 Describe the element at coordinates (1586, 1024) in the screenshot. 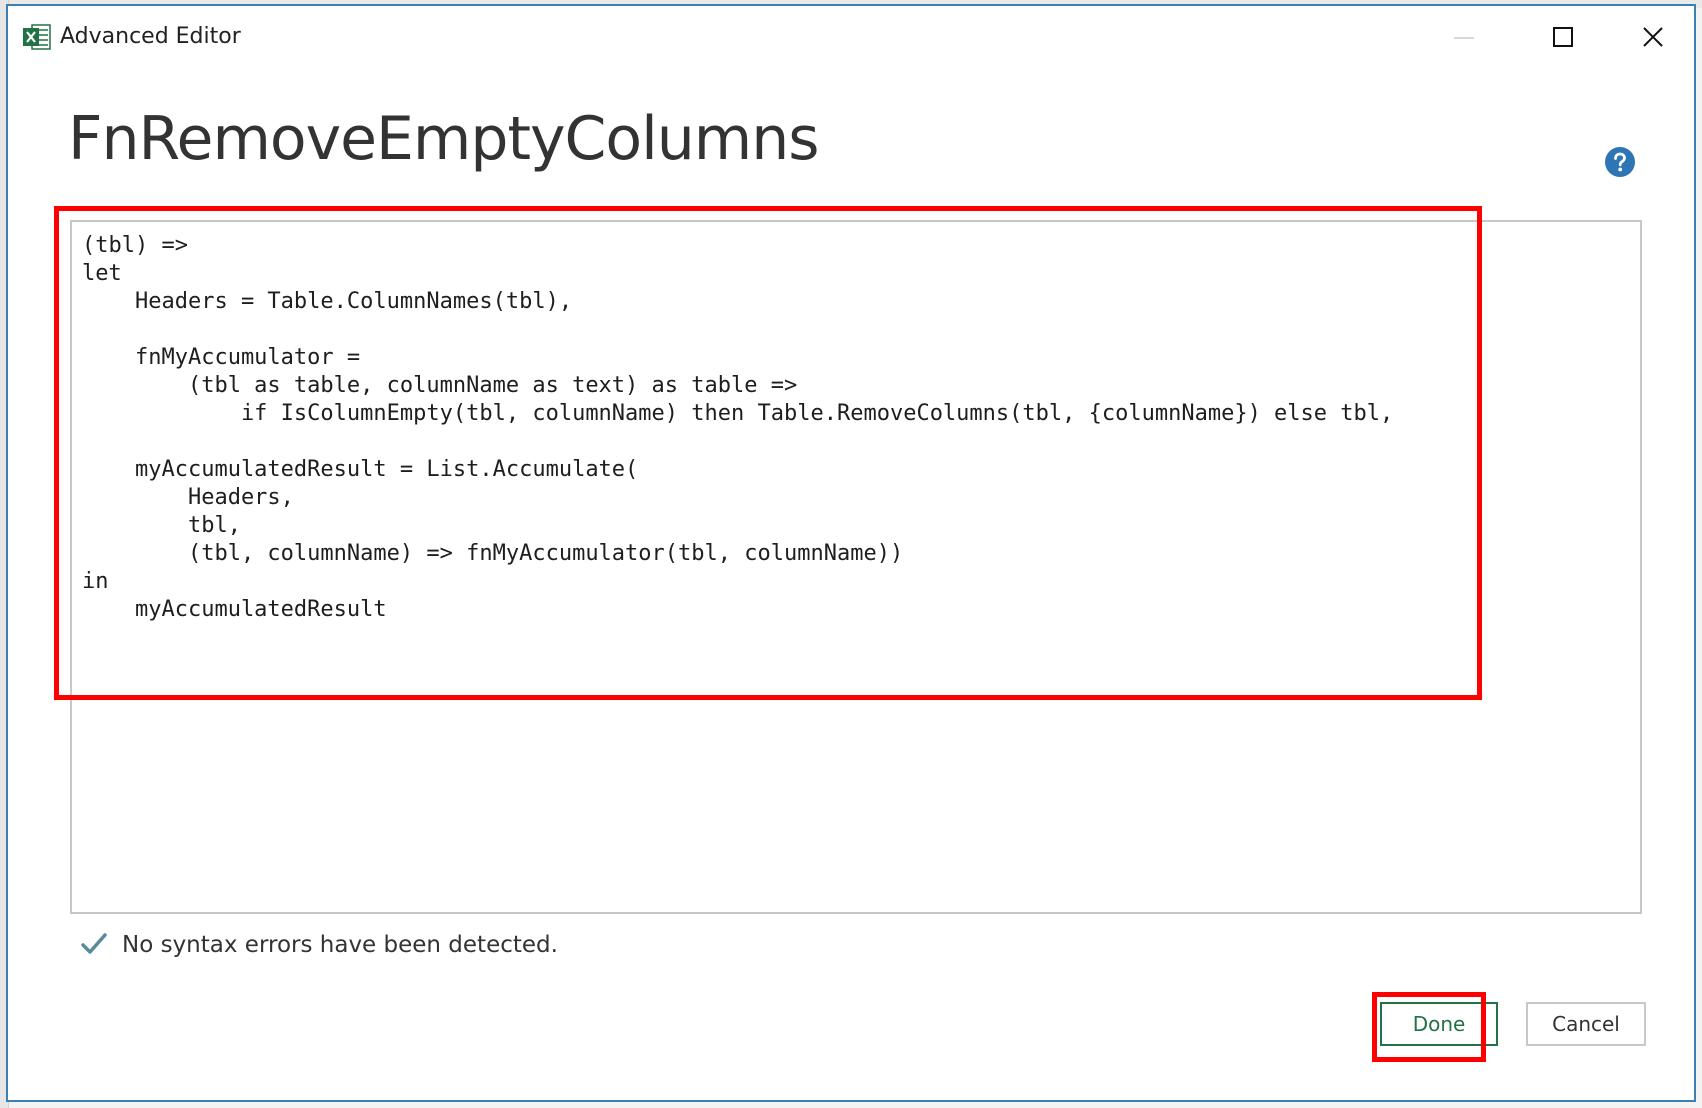

I see `cancel-button: Cancel` at that location.